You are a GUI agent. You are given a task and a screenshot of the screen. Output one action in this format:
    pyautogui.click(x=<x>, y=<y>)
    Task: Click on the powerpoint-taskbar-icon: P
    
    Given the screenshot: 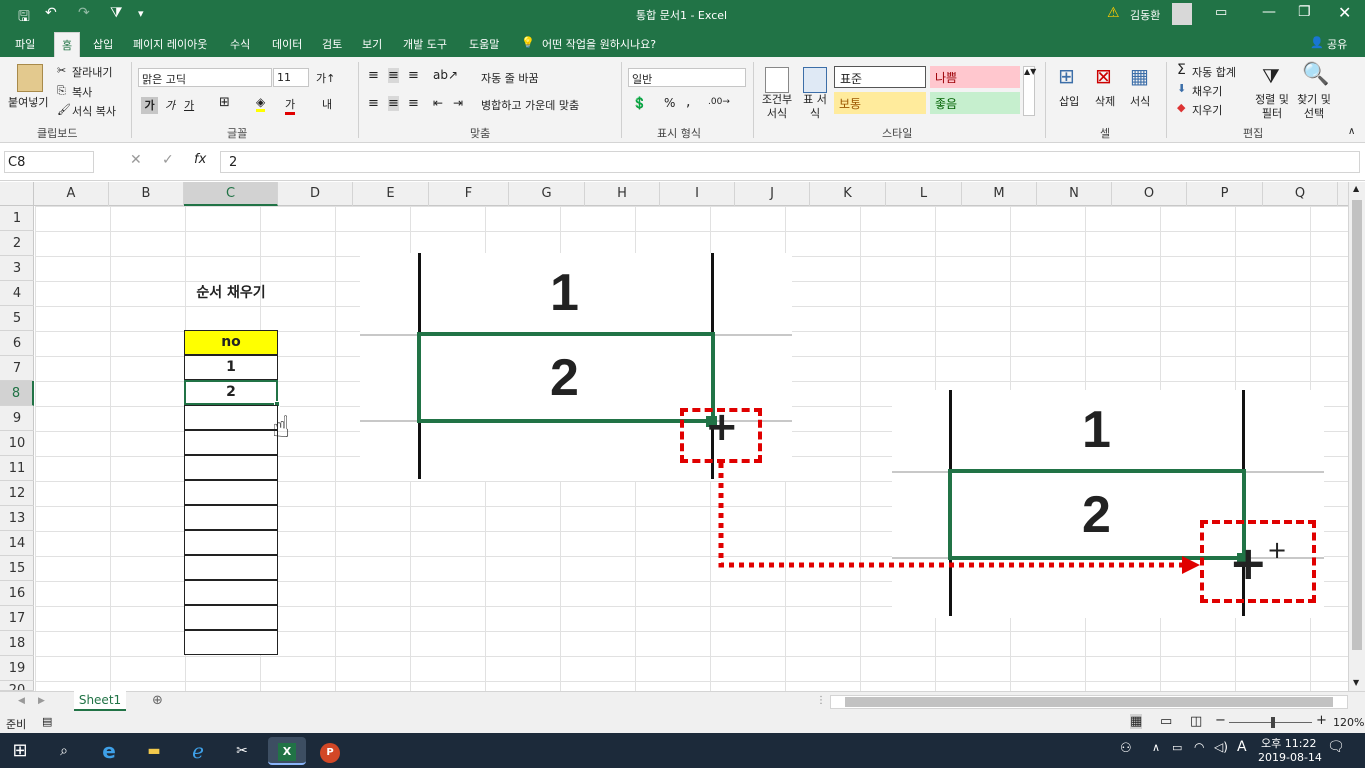 What is the action you would take?
    pyautogui.click(x=330, y=751)
    